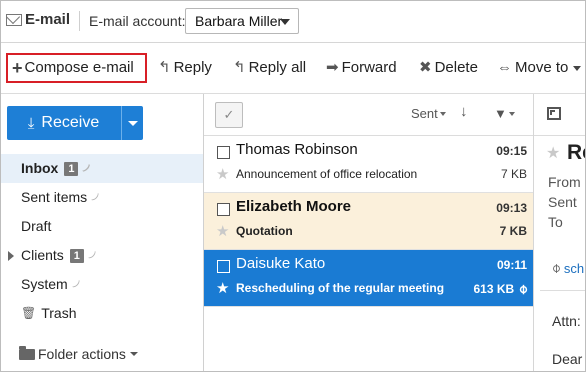 Image resolution: width=586 pixels, height=372 pixels. What do you see at coordinates (229, 115) in the screenshot?
I see `select-all-checkbox: ✓` at bounding box center [229, 115].